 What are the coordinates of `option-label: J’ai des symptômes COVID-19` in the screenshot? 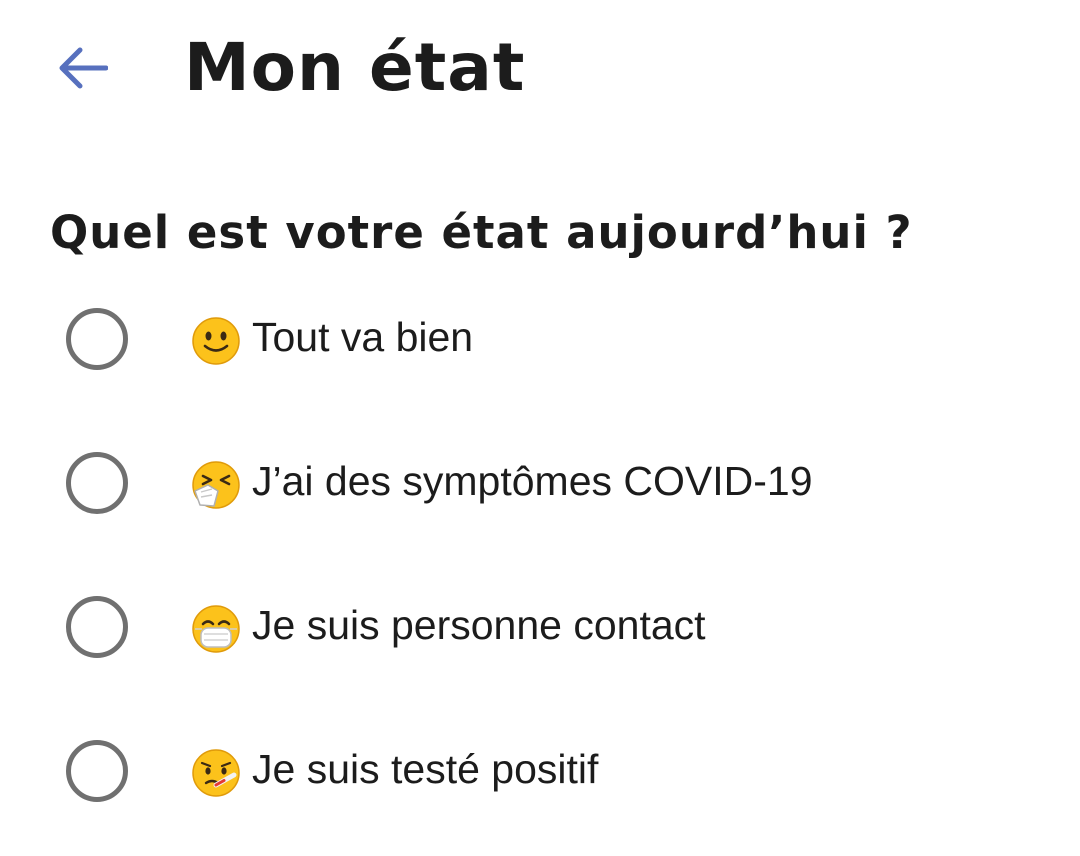 It's located at (532, 481).